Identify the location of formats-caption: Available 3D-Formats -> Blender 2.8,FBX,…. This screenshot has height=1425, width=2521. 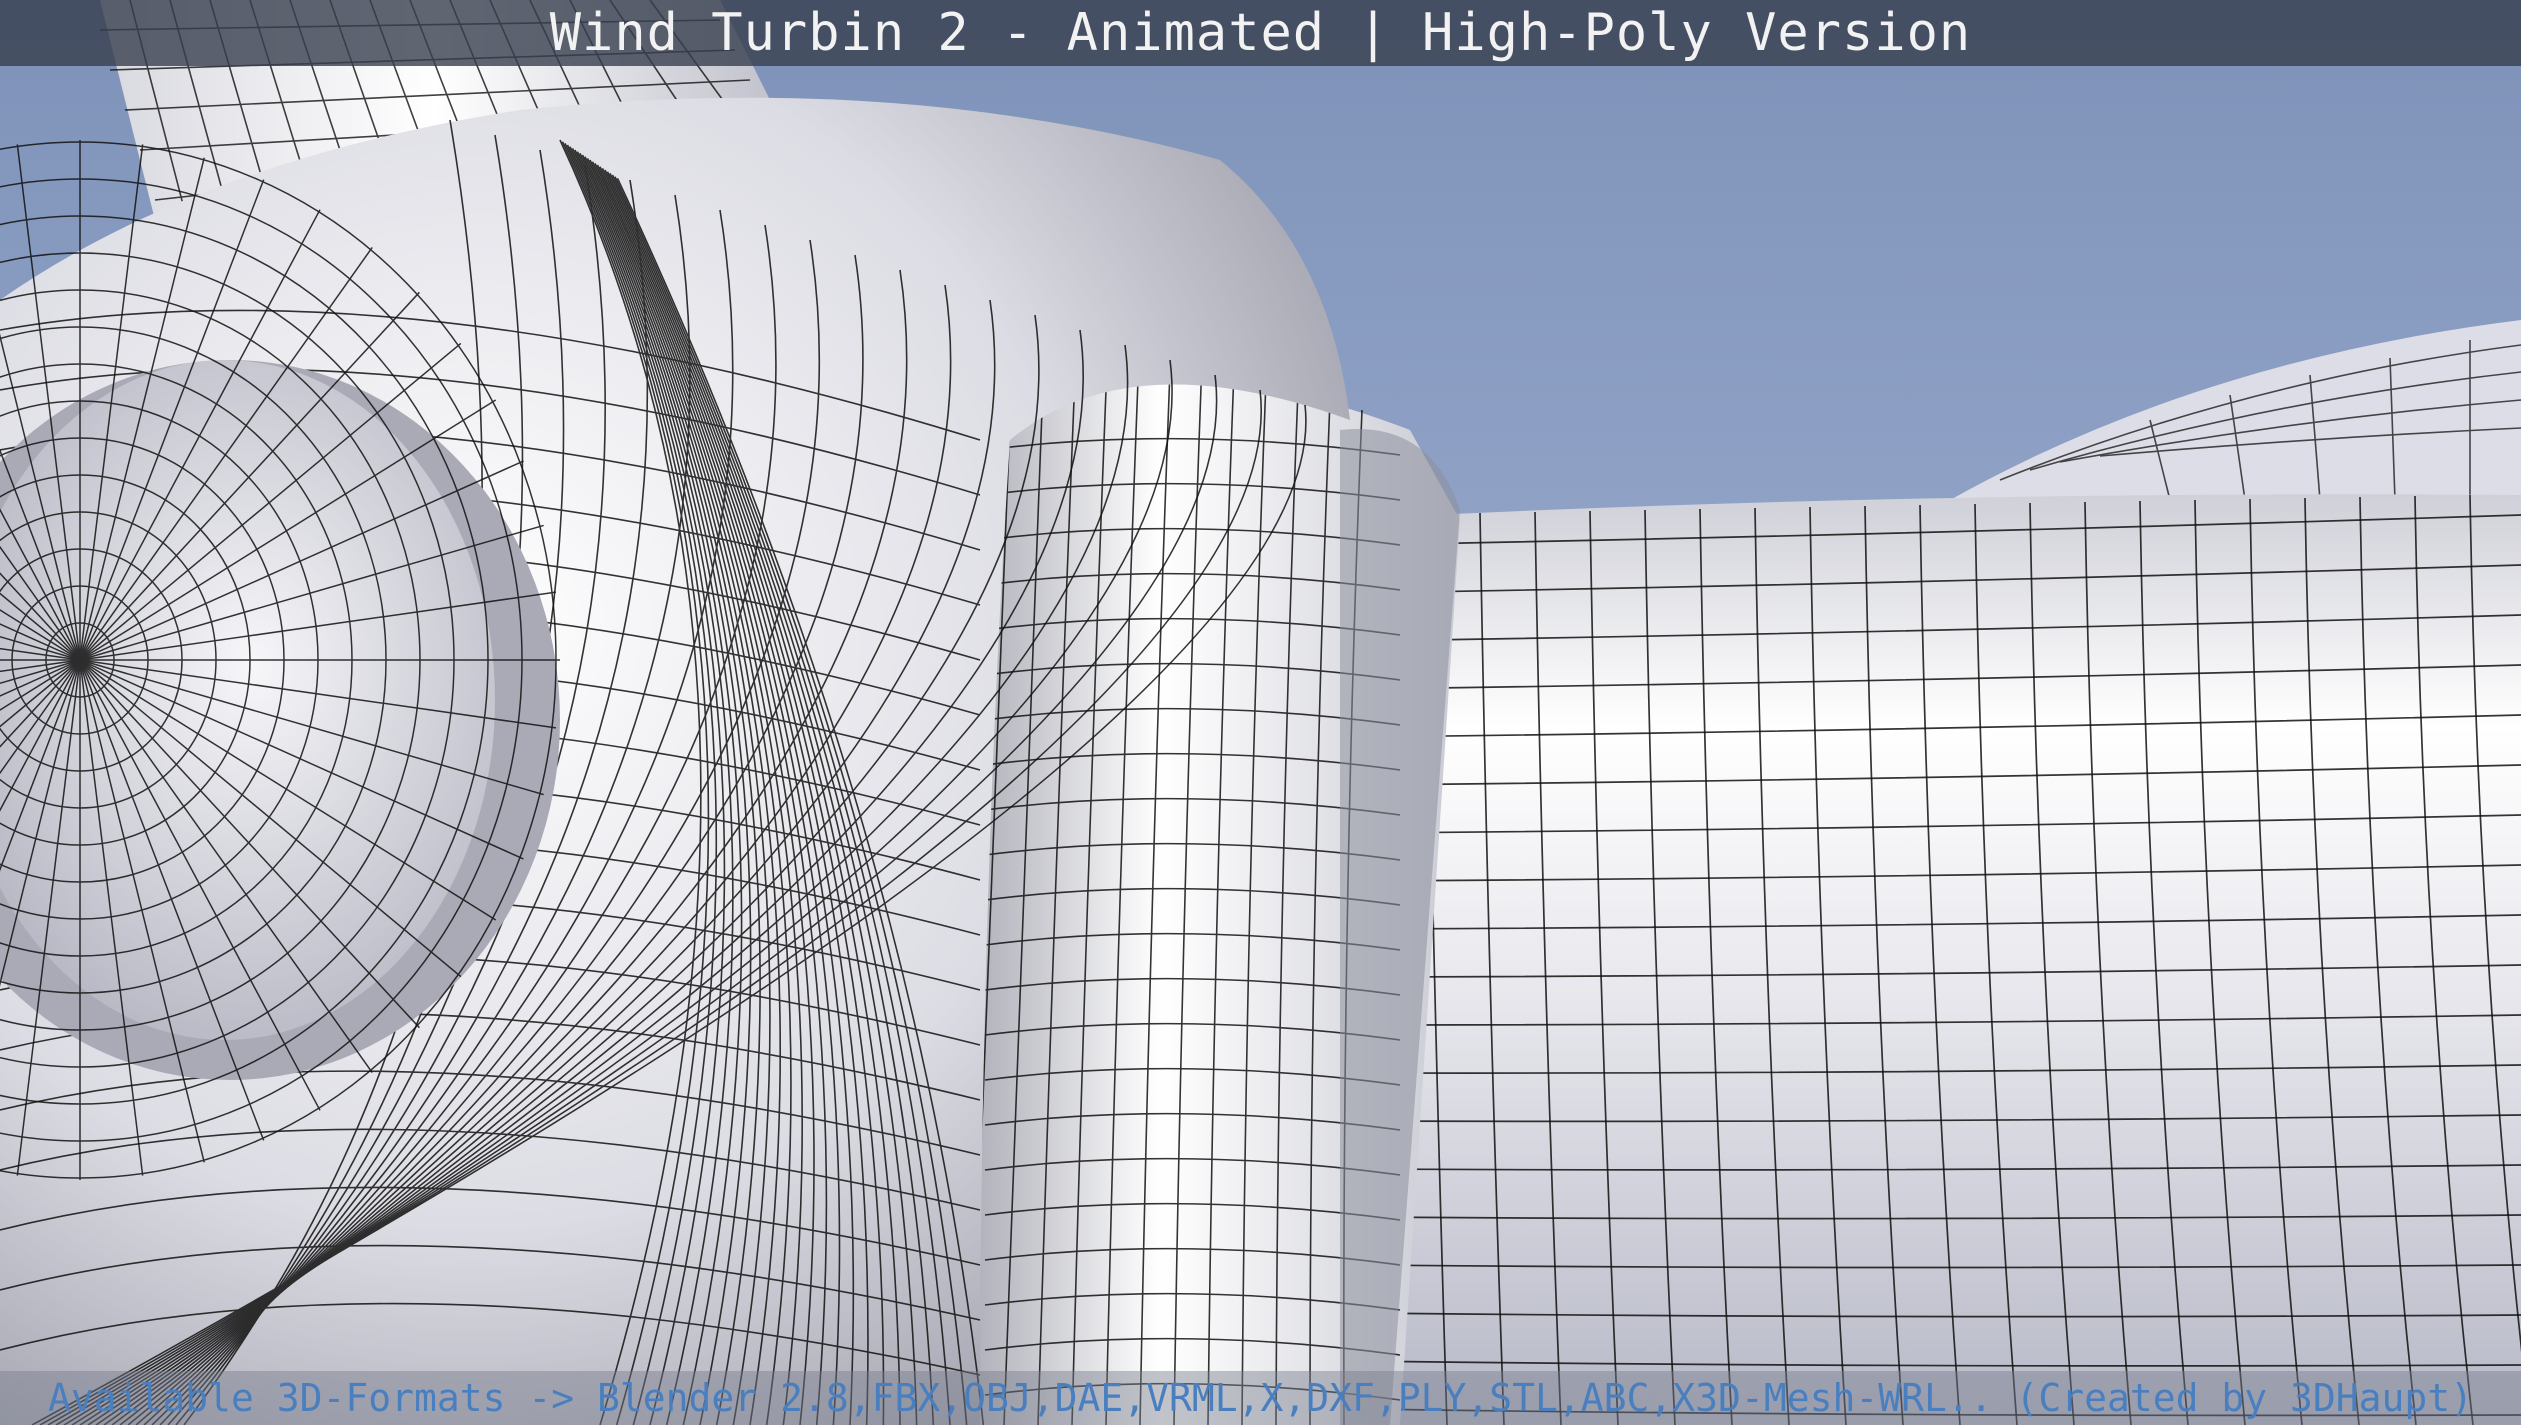
(1260, 1398).